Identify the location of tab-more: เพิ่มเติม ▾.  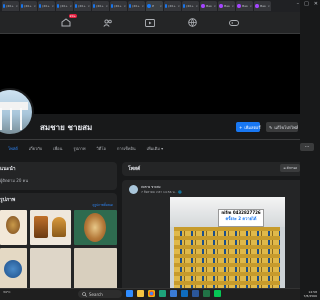
(155, 148).